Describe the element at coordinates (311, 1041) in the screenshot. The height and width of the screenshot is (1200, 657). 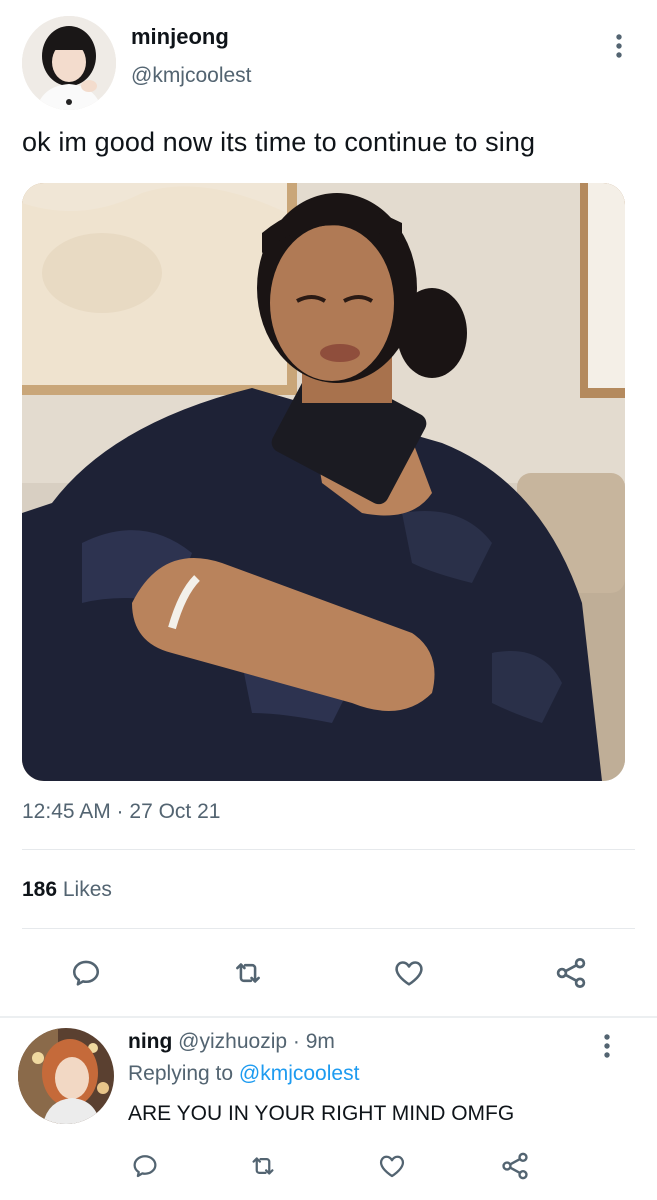
I see `reply-time: · 9m` at that location.